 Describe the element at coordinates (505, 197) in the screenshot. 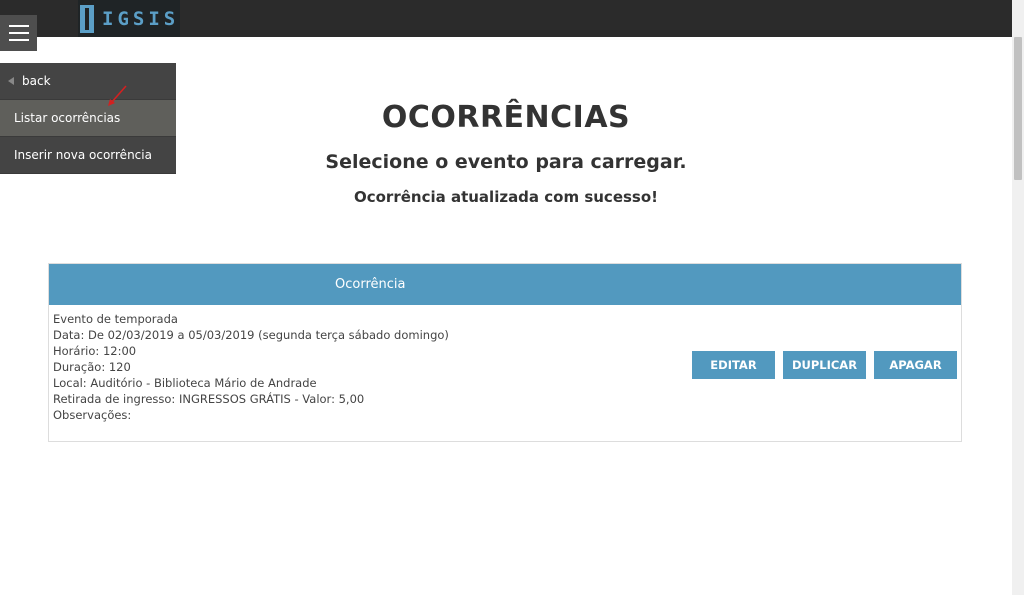

I see `success-message: Ocorrência atualizada com sucesso!` at that location.